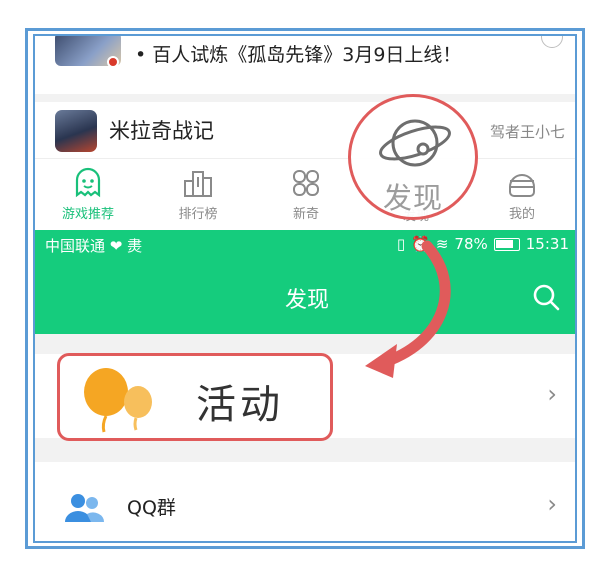 Image resolution: width=610 pixels, height=574 pixels. What do you see at coordinates (552, 42) in the screenshot?
I see `close-icon` at bounding box center [552, 42].